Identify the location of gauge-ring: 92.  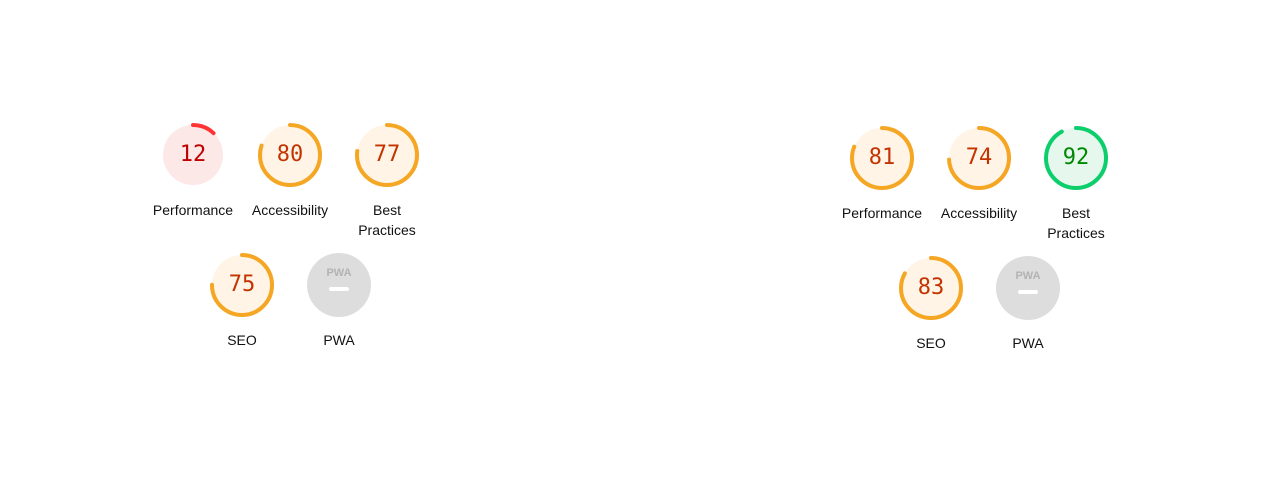
(1076, 158).